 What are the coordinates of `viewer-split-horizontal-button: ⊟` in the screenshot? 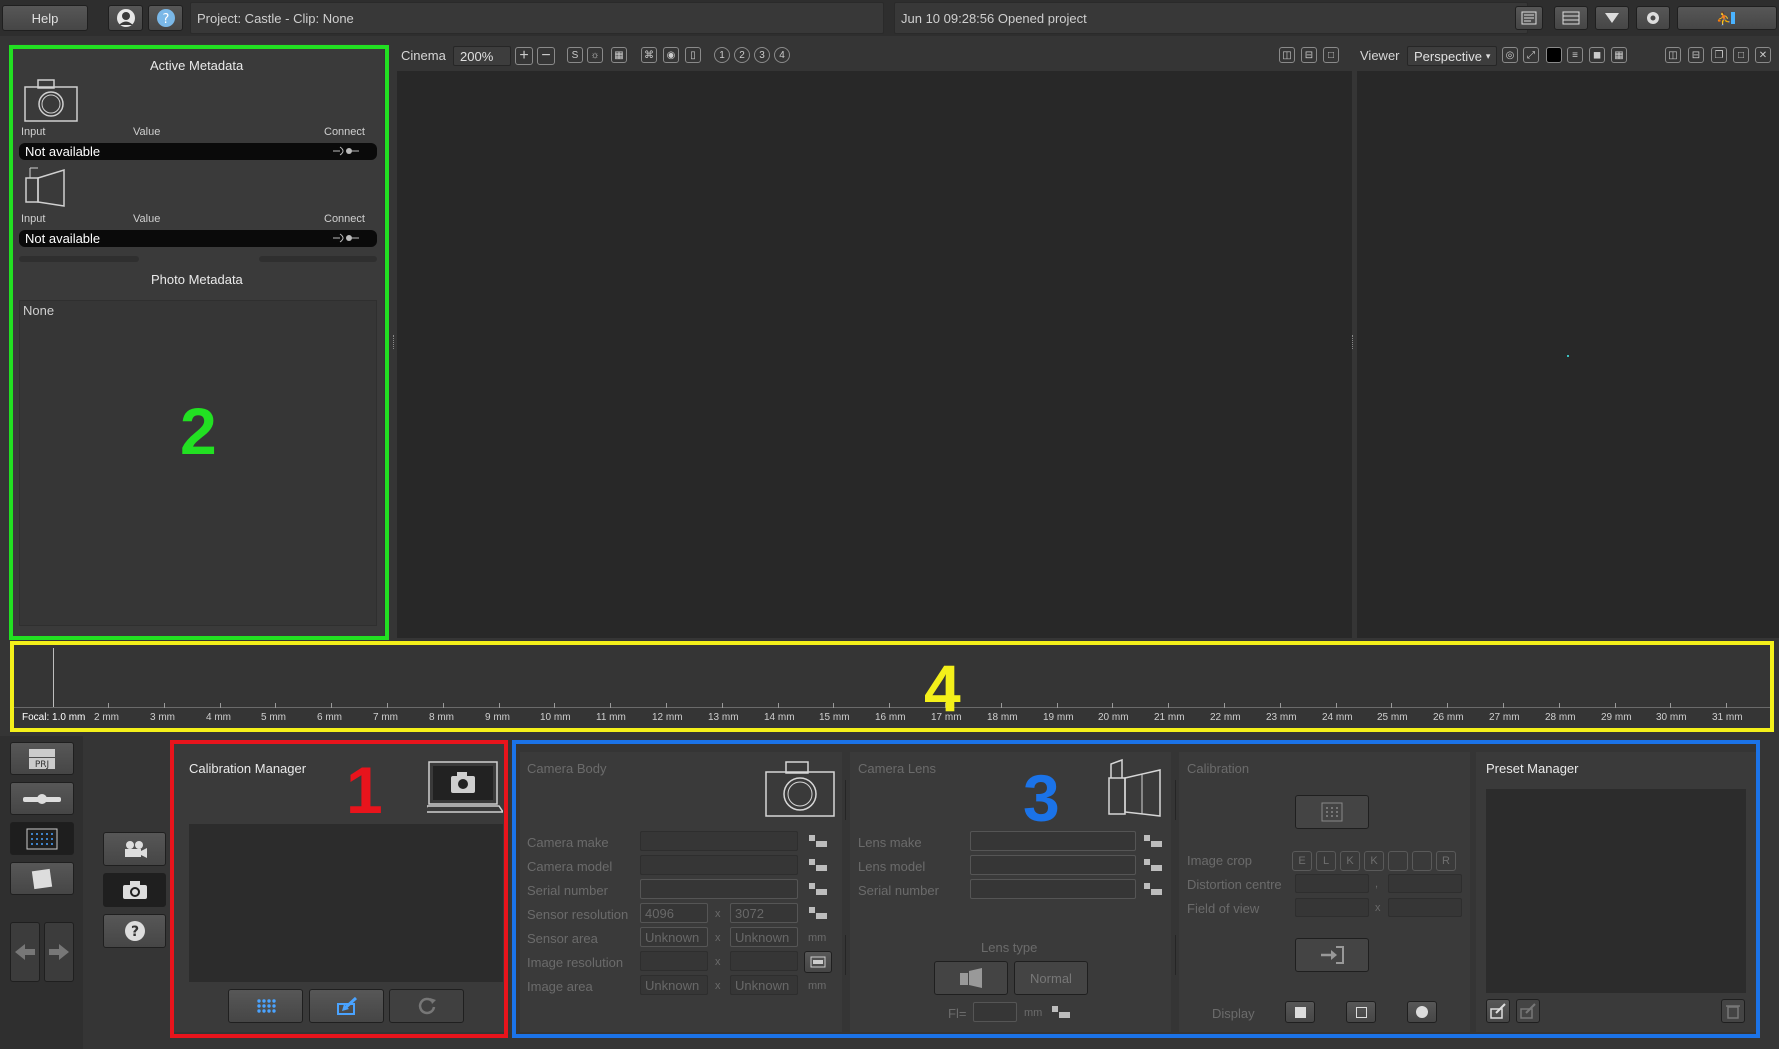 It's located at (1696, 55).